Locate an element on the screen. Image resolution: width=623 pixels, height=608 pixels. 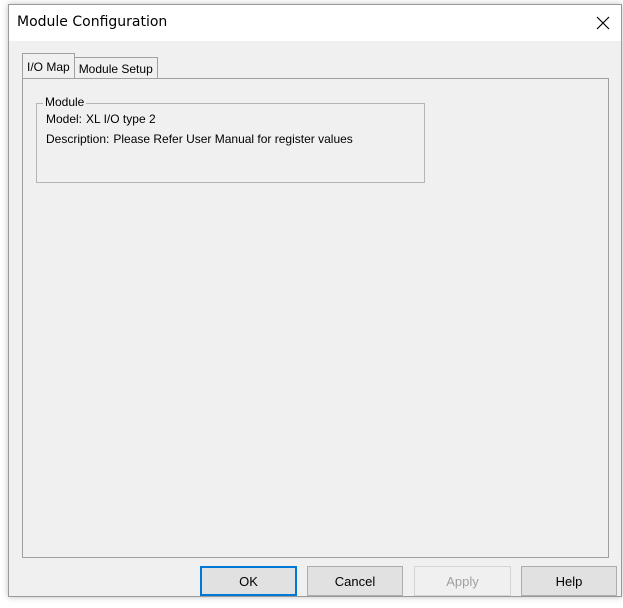
close-button is located at coordinates (603, 23).